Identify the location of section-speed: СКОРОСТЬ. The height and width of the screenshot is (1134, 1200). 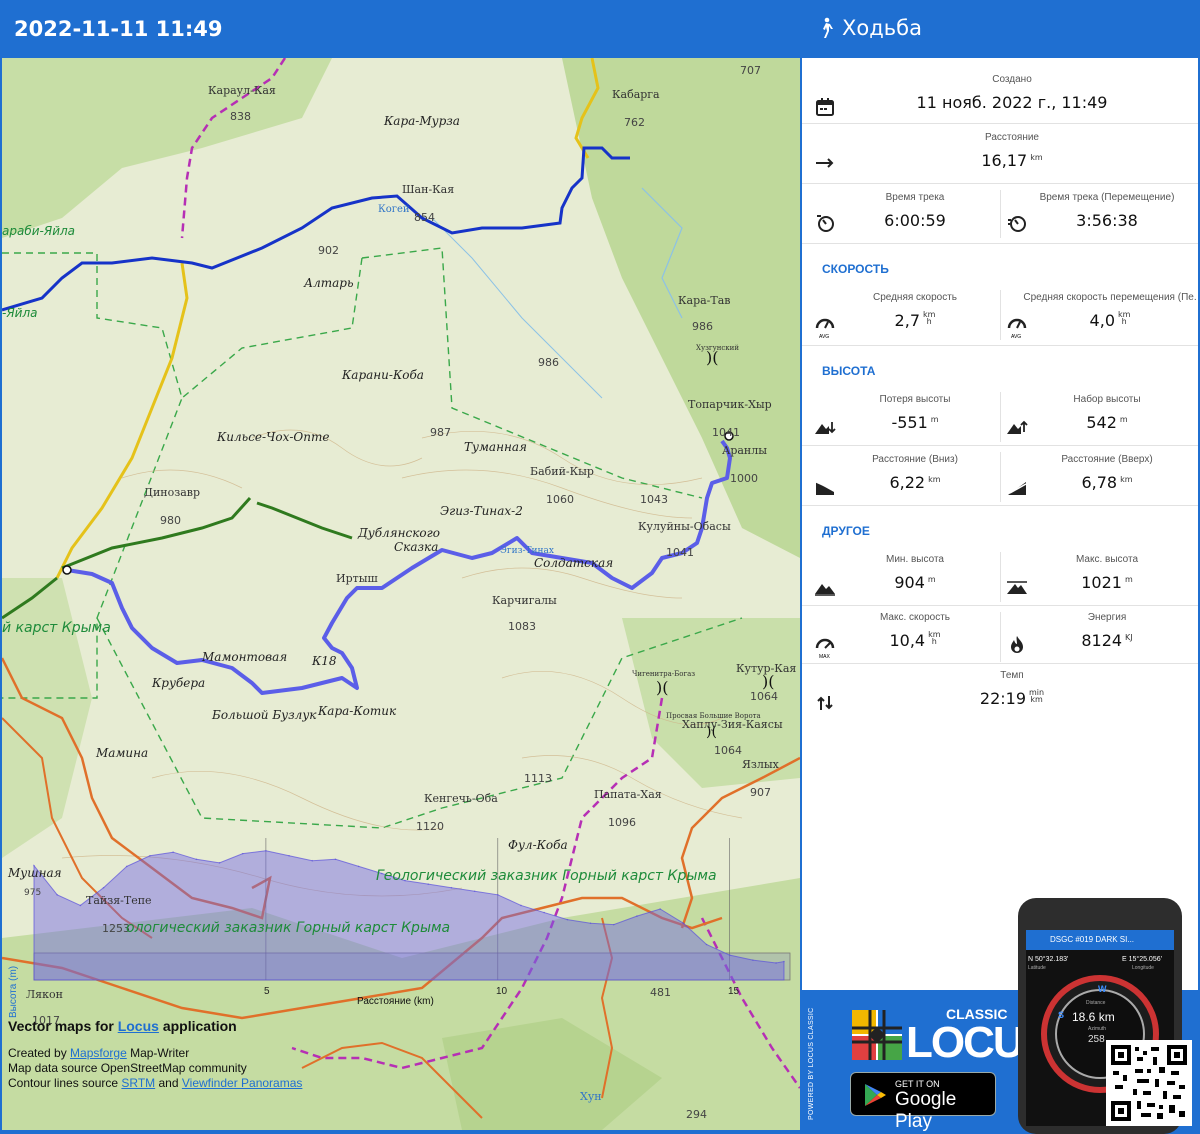
(855, 269).